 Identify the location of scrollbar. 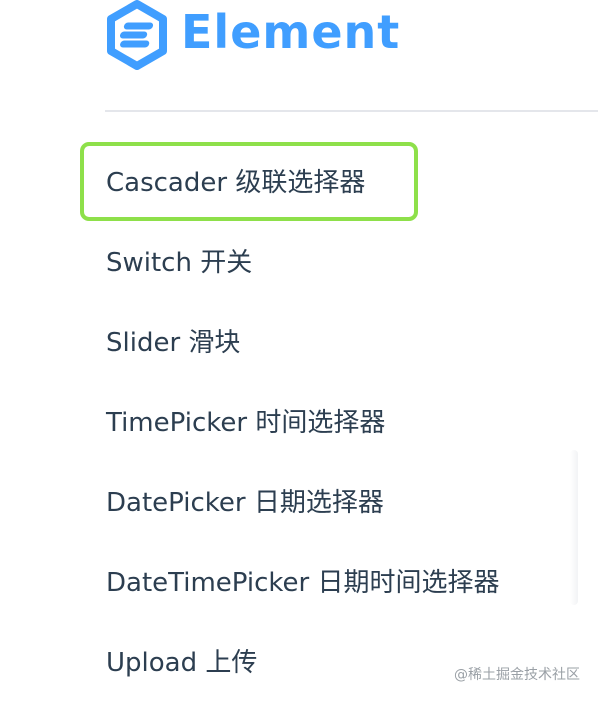
(574, 527).